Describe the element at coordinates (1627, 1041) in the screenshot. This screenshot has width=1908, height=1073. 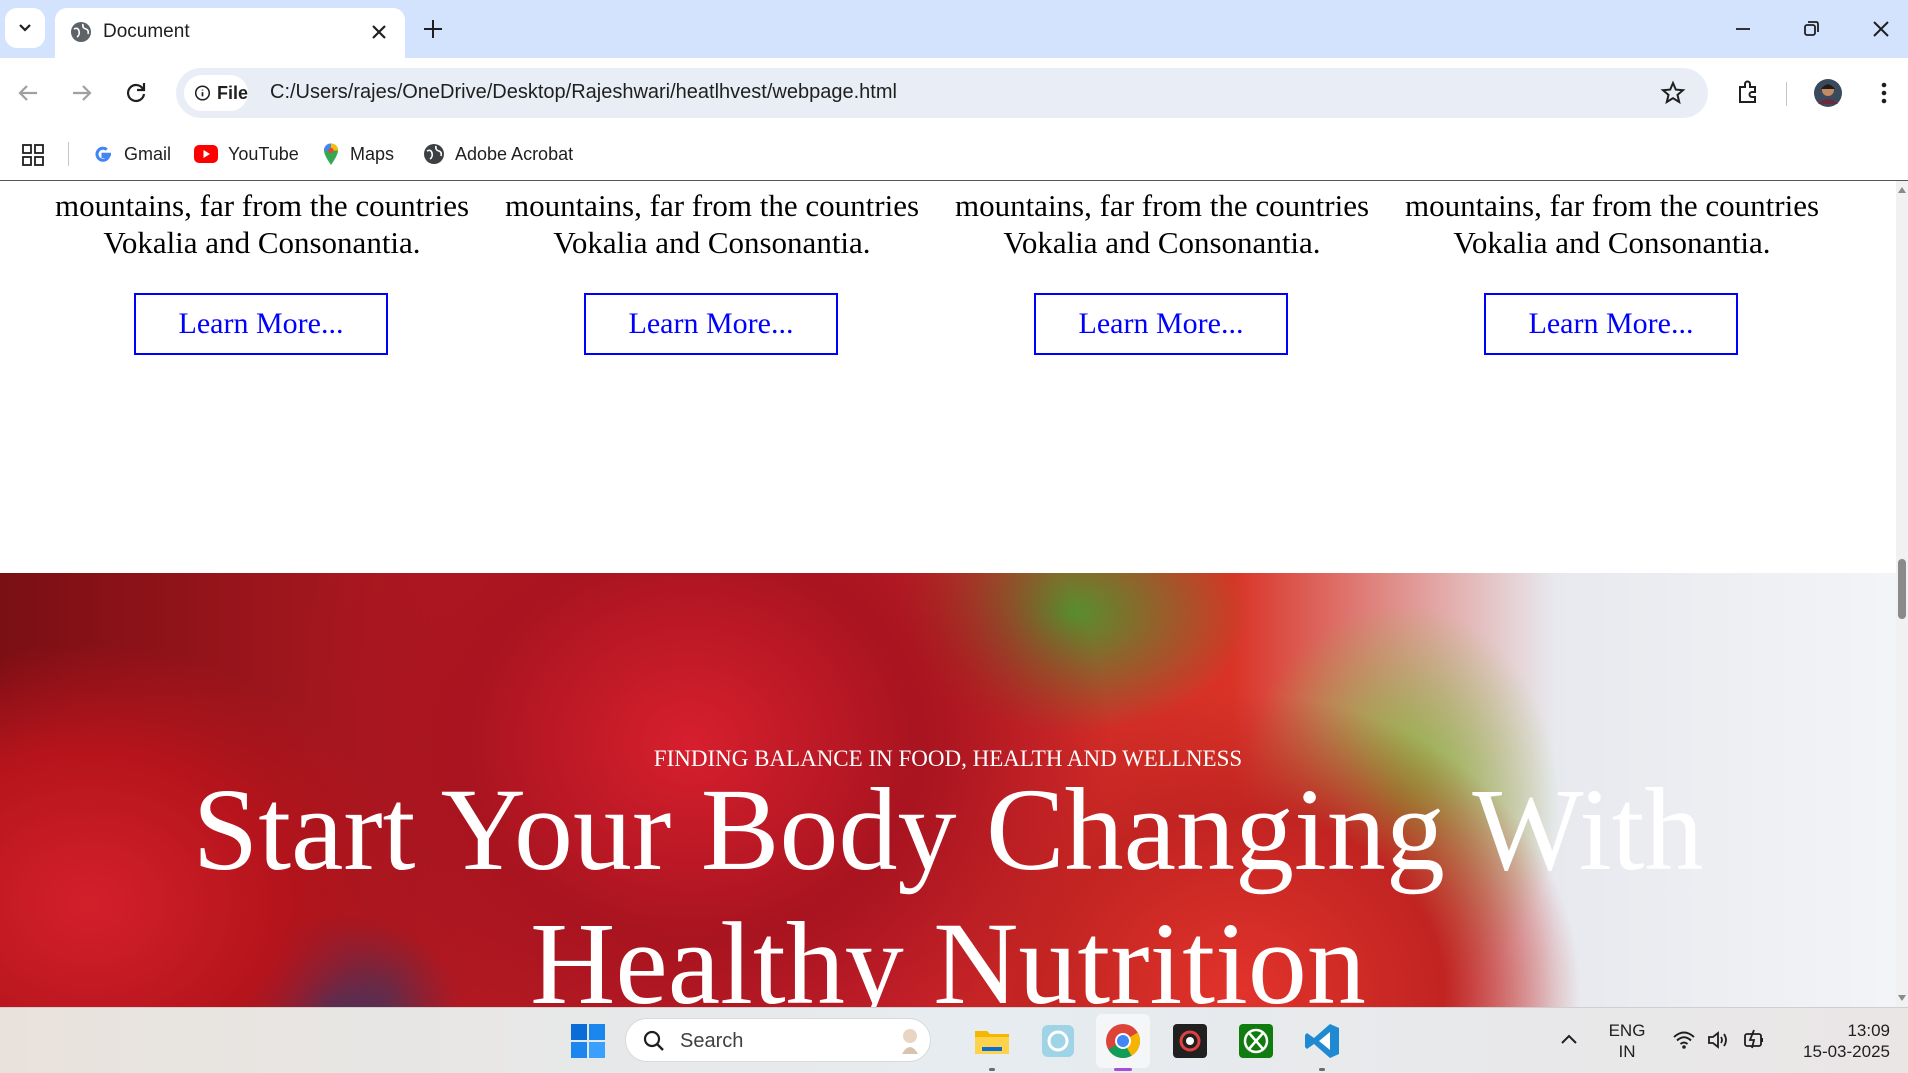
I see `language-indicator: ENG IN` at that location.